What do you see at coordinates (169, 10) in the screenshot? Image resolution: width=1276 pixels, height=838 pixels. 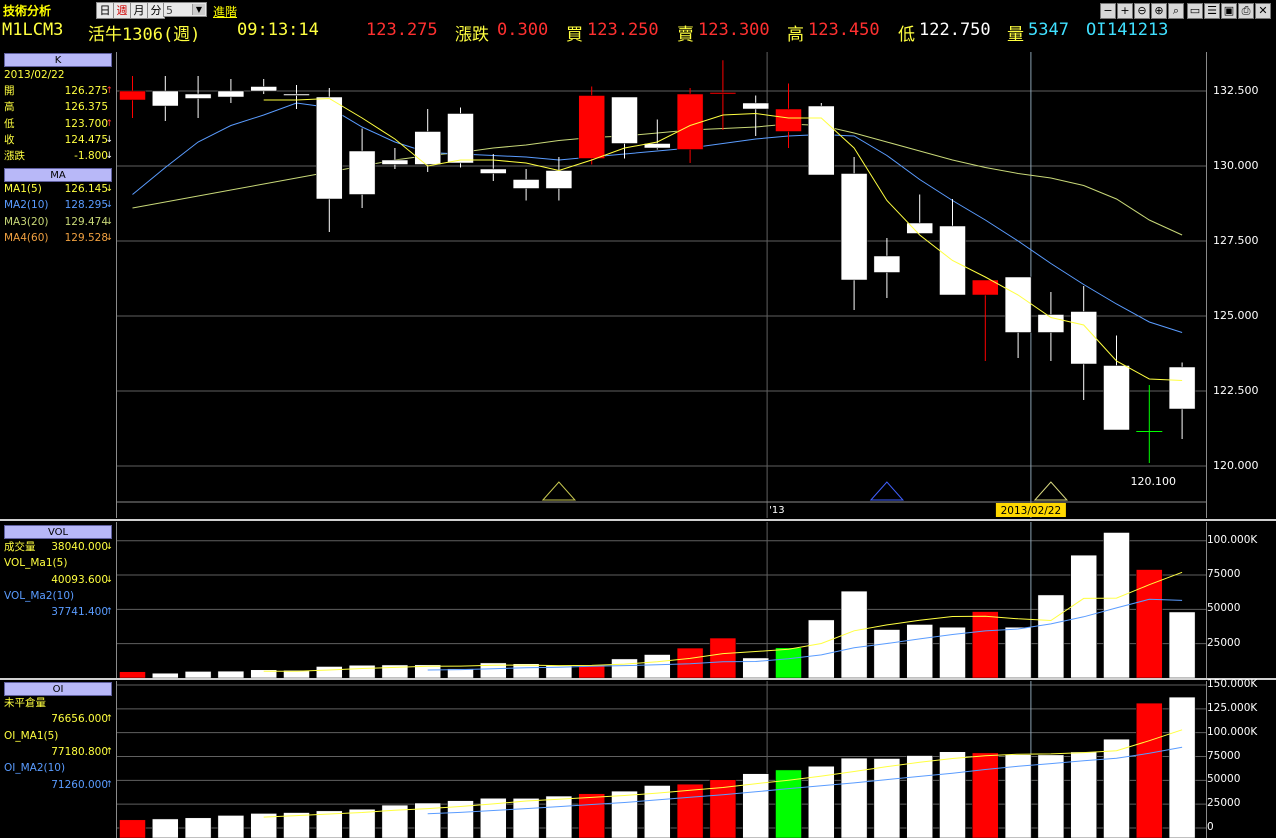 I see `period-select-value: 5` at bounding box center [169, 10].